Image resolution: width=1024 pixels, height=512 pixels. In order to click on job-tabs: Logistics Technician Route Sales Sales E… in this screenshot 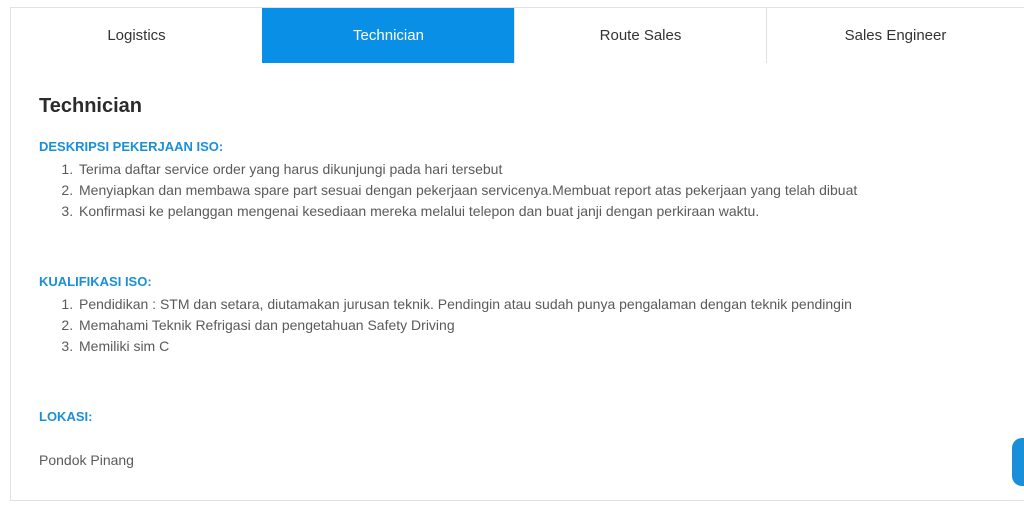, I will do `click(517, 35)`.